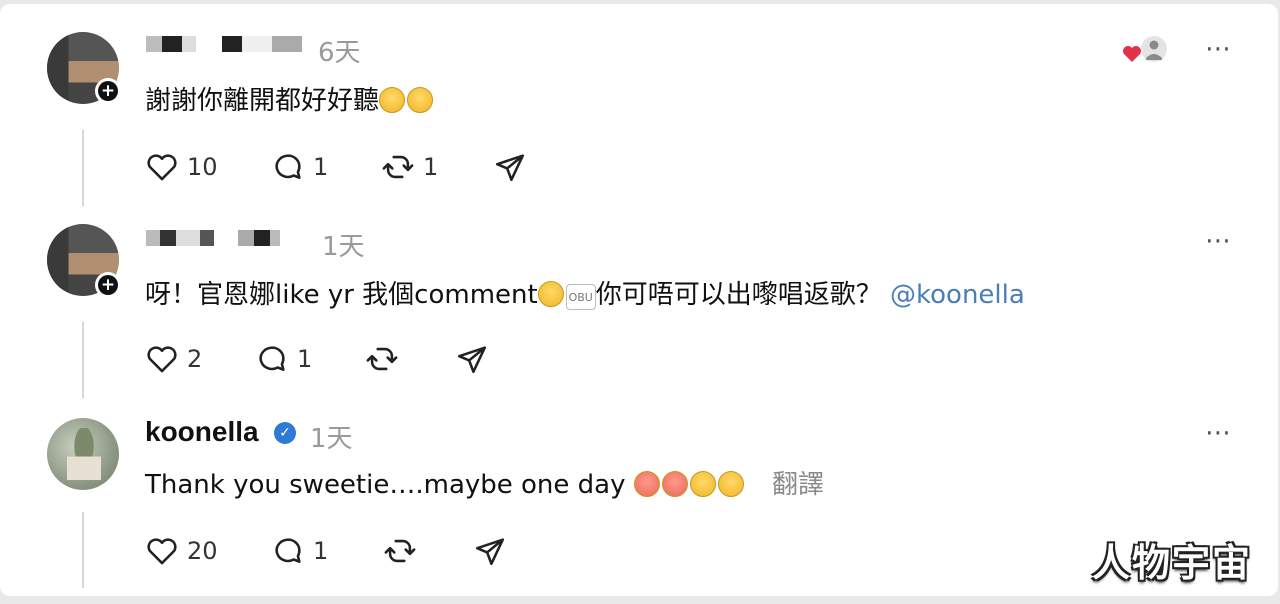 The height and width of the screenshot is (604, 1280). I want to click on repost-button: 1, so click(409, 167).